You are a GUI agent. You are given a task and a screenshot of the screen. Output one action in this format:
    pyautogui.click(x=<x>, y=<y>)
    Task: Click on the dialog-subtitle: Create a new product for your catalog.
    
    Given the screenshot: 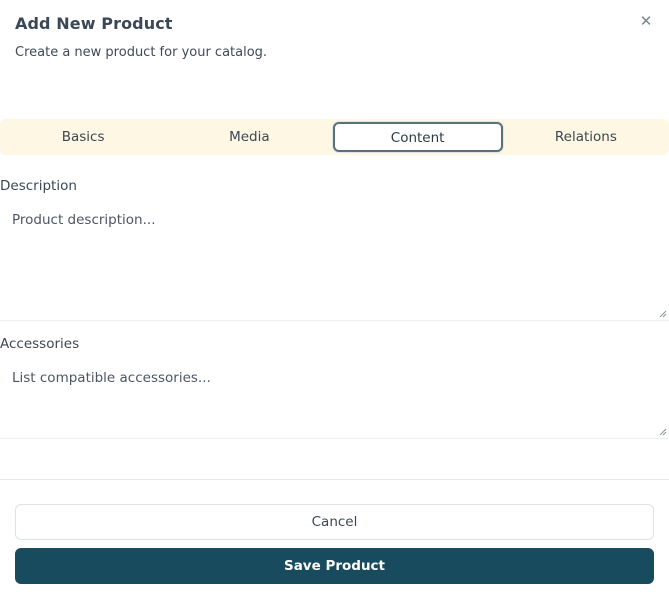 What is the action you would take?
    pyautogui.click(x=141, y=52)
    